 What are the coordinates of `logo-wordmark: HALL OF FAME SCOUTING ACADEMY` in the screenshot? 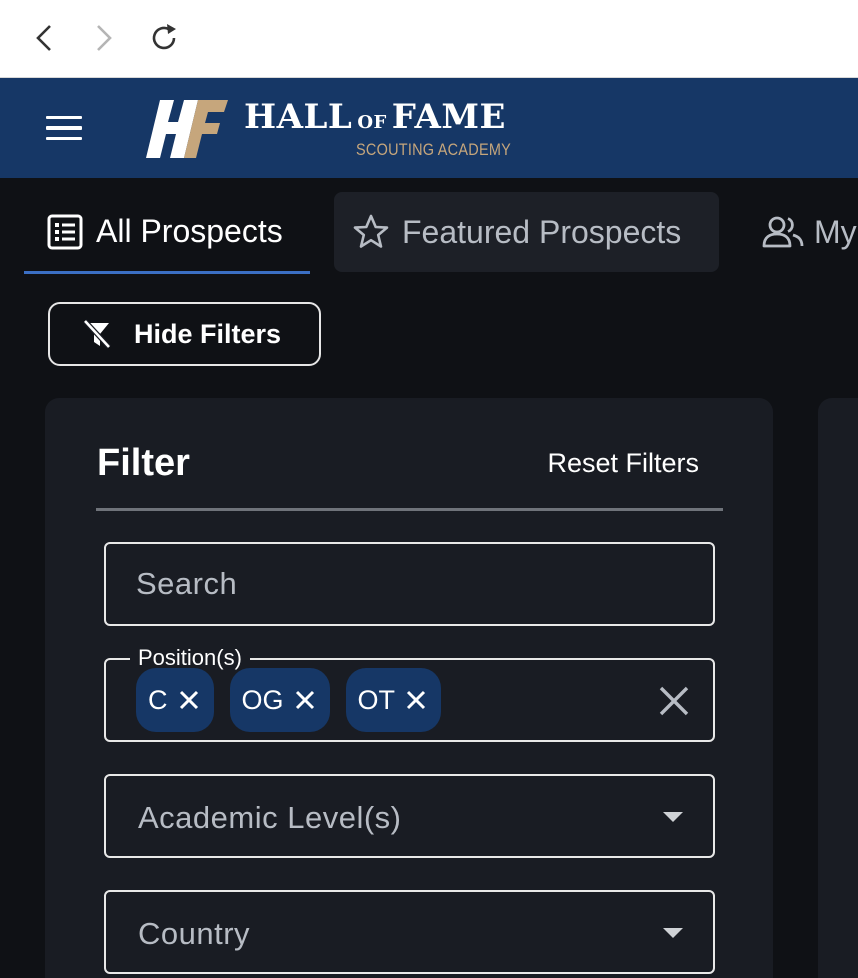 It's located at (391, 129).